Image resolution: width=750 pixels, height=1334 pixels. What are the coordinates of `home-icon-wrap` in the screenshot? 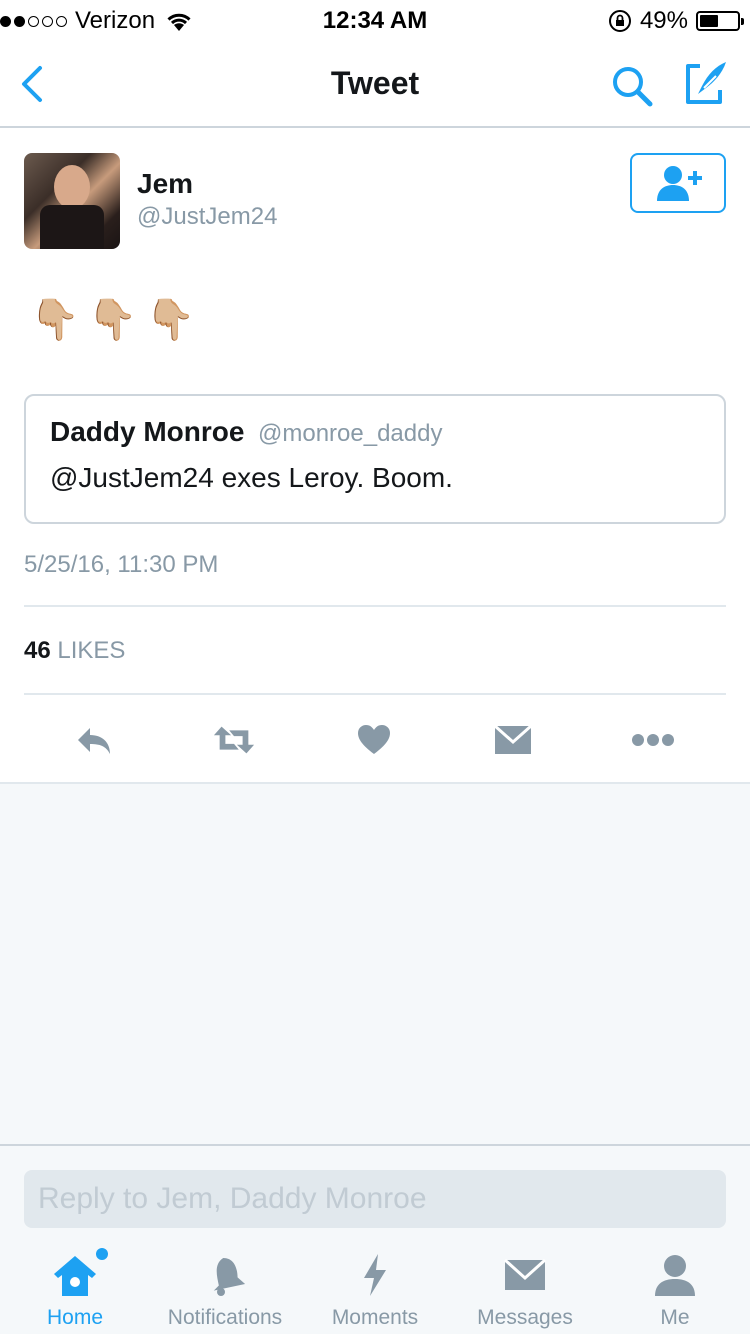 It's located at (75, 1275).